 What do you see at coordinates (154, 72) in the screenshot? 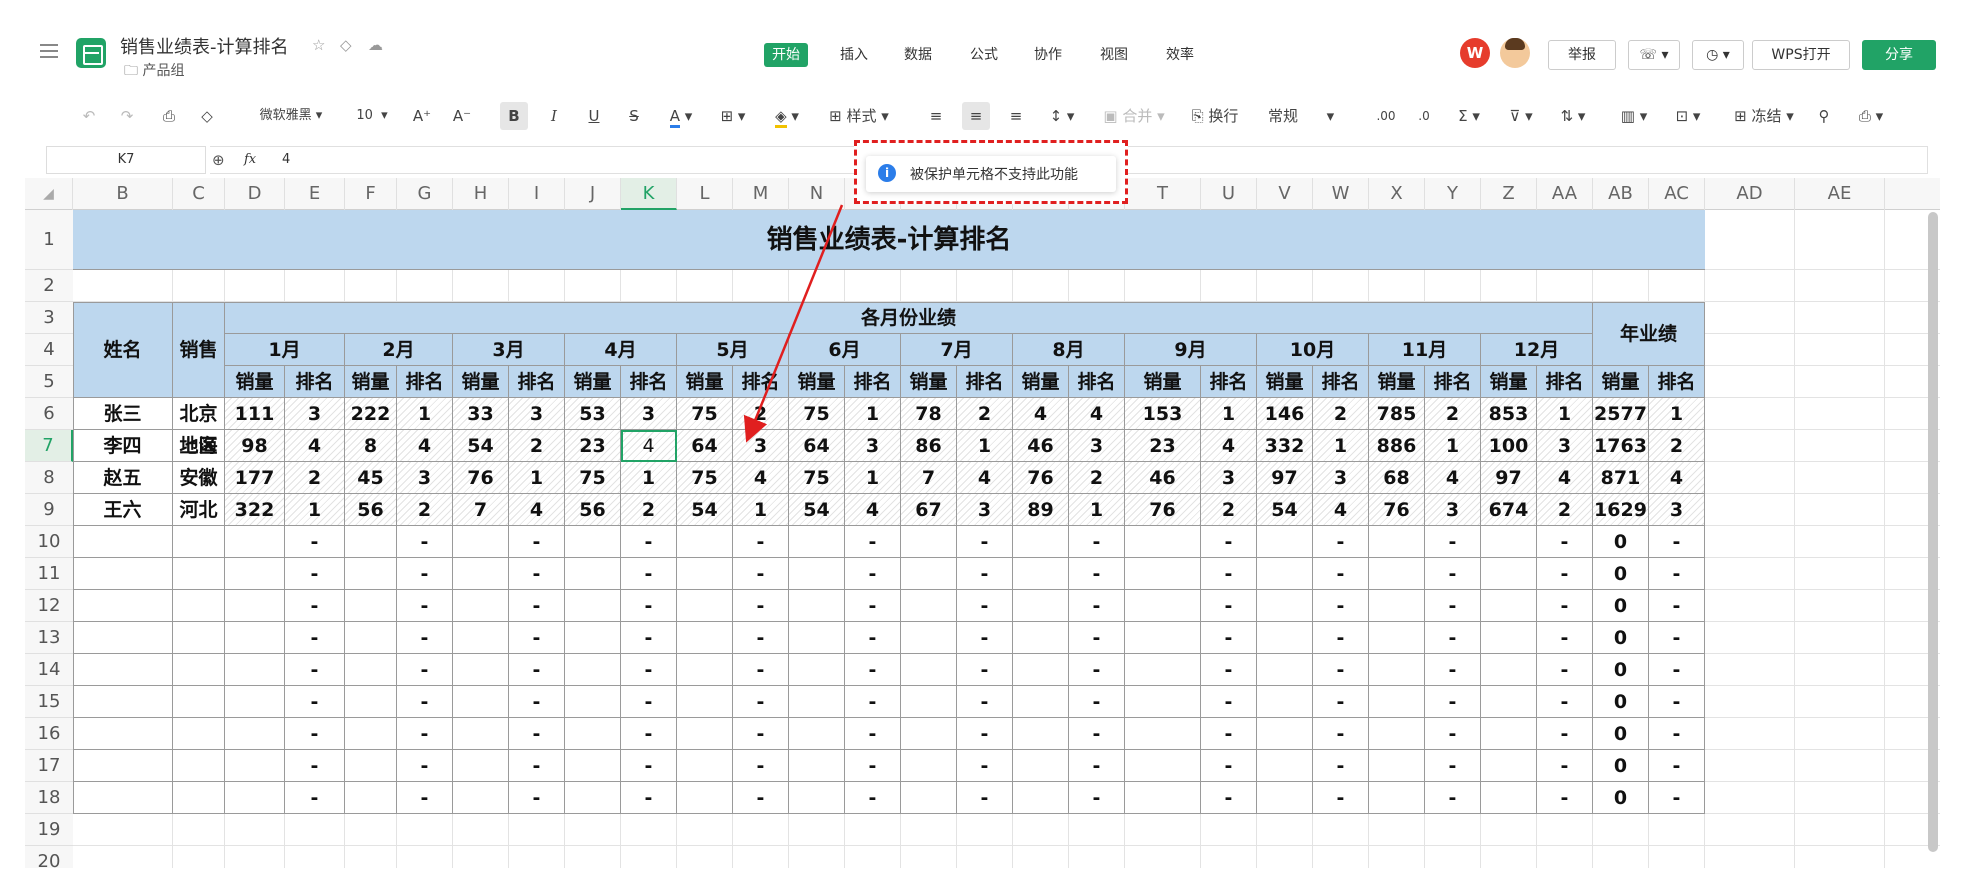
I see `folder-breadcrumb: 🗀 产品组` at bounding box center [154, 72].